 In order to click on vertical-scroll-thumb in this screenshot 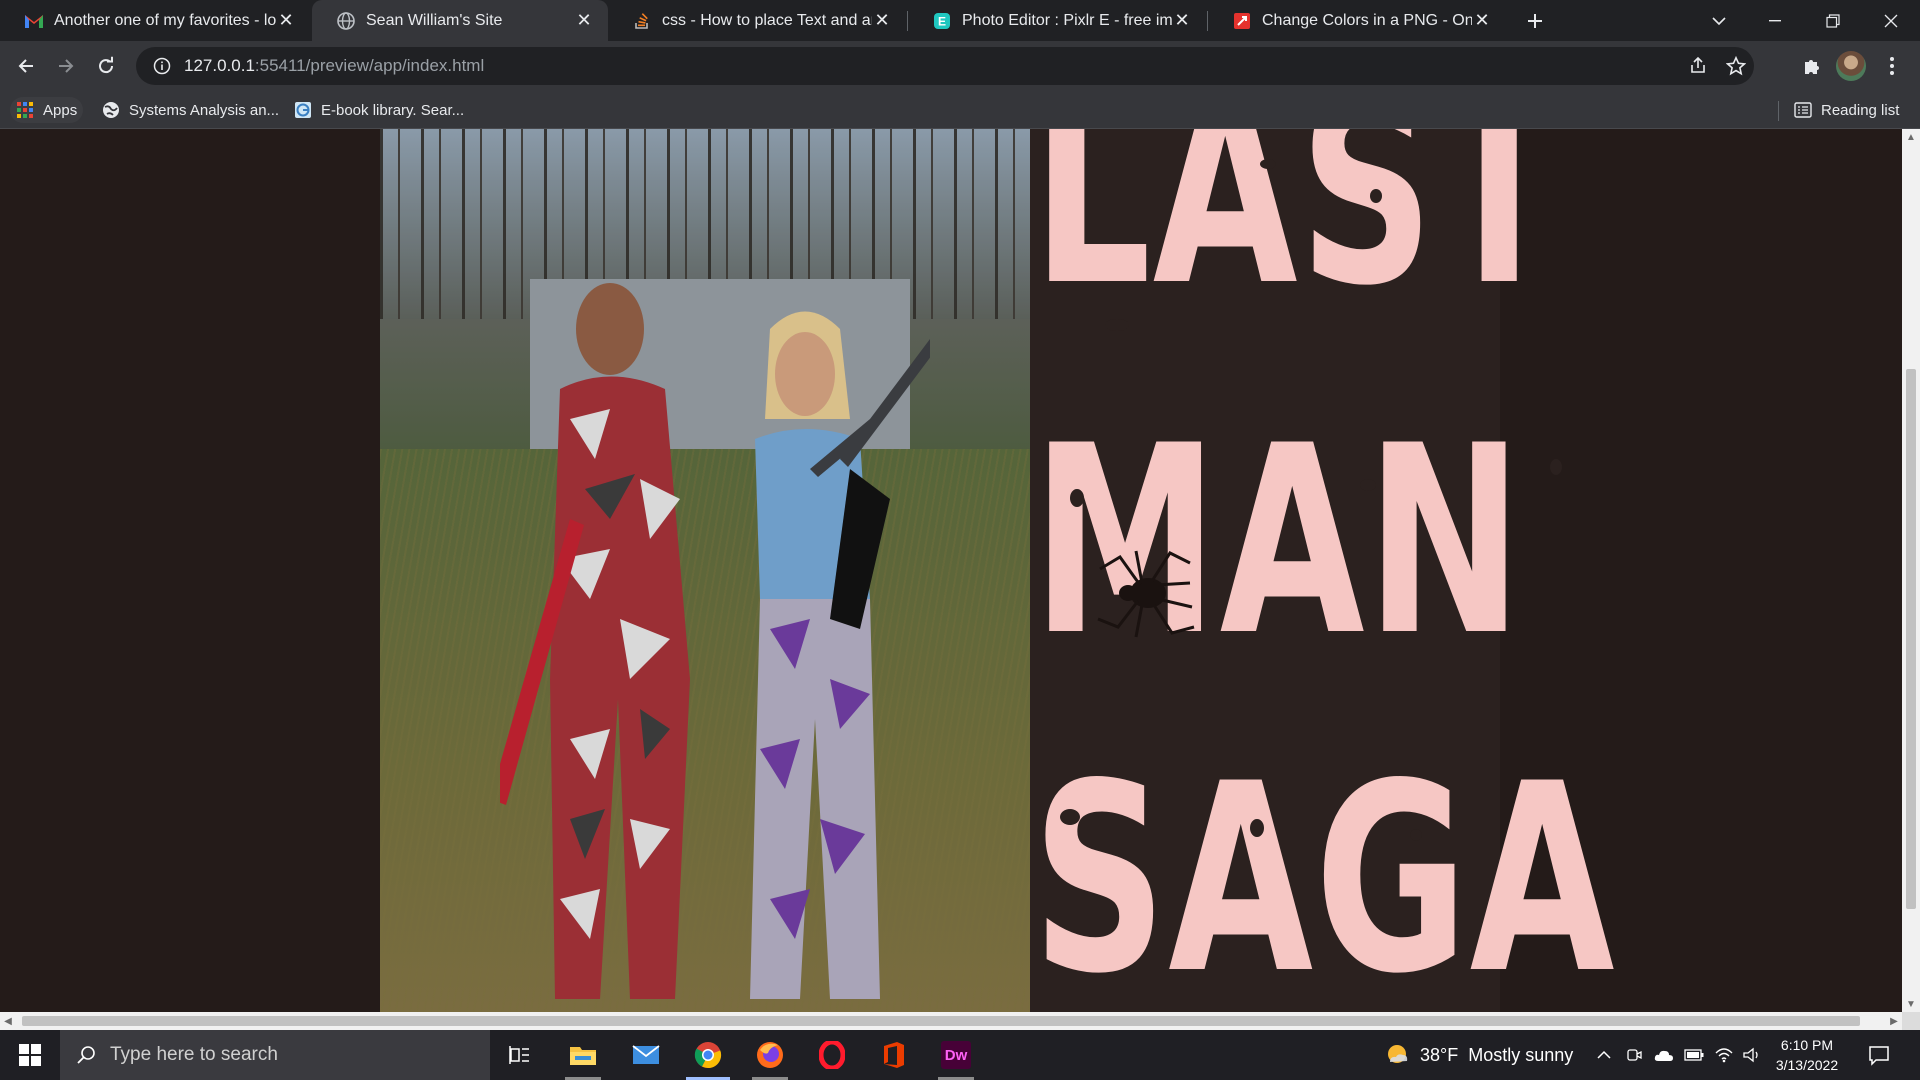, I will do `click(1911, 639)`.